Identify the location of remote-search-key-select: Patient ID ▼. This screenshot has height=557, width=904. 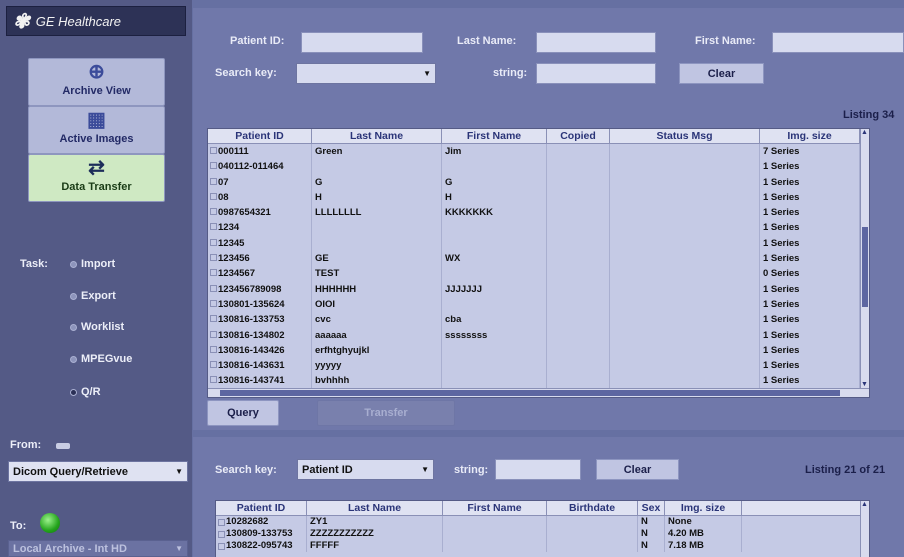
(365, 469).